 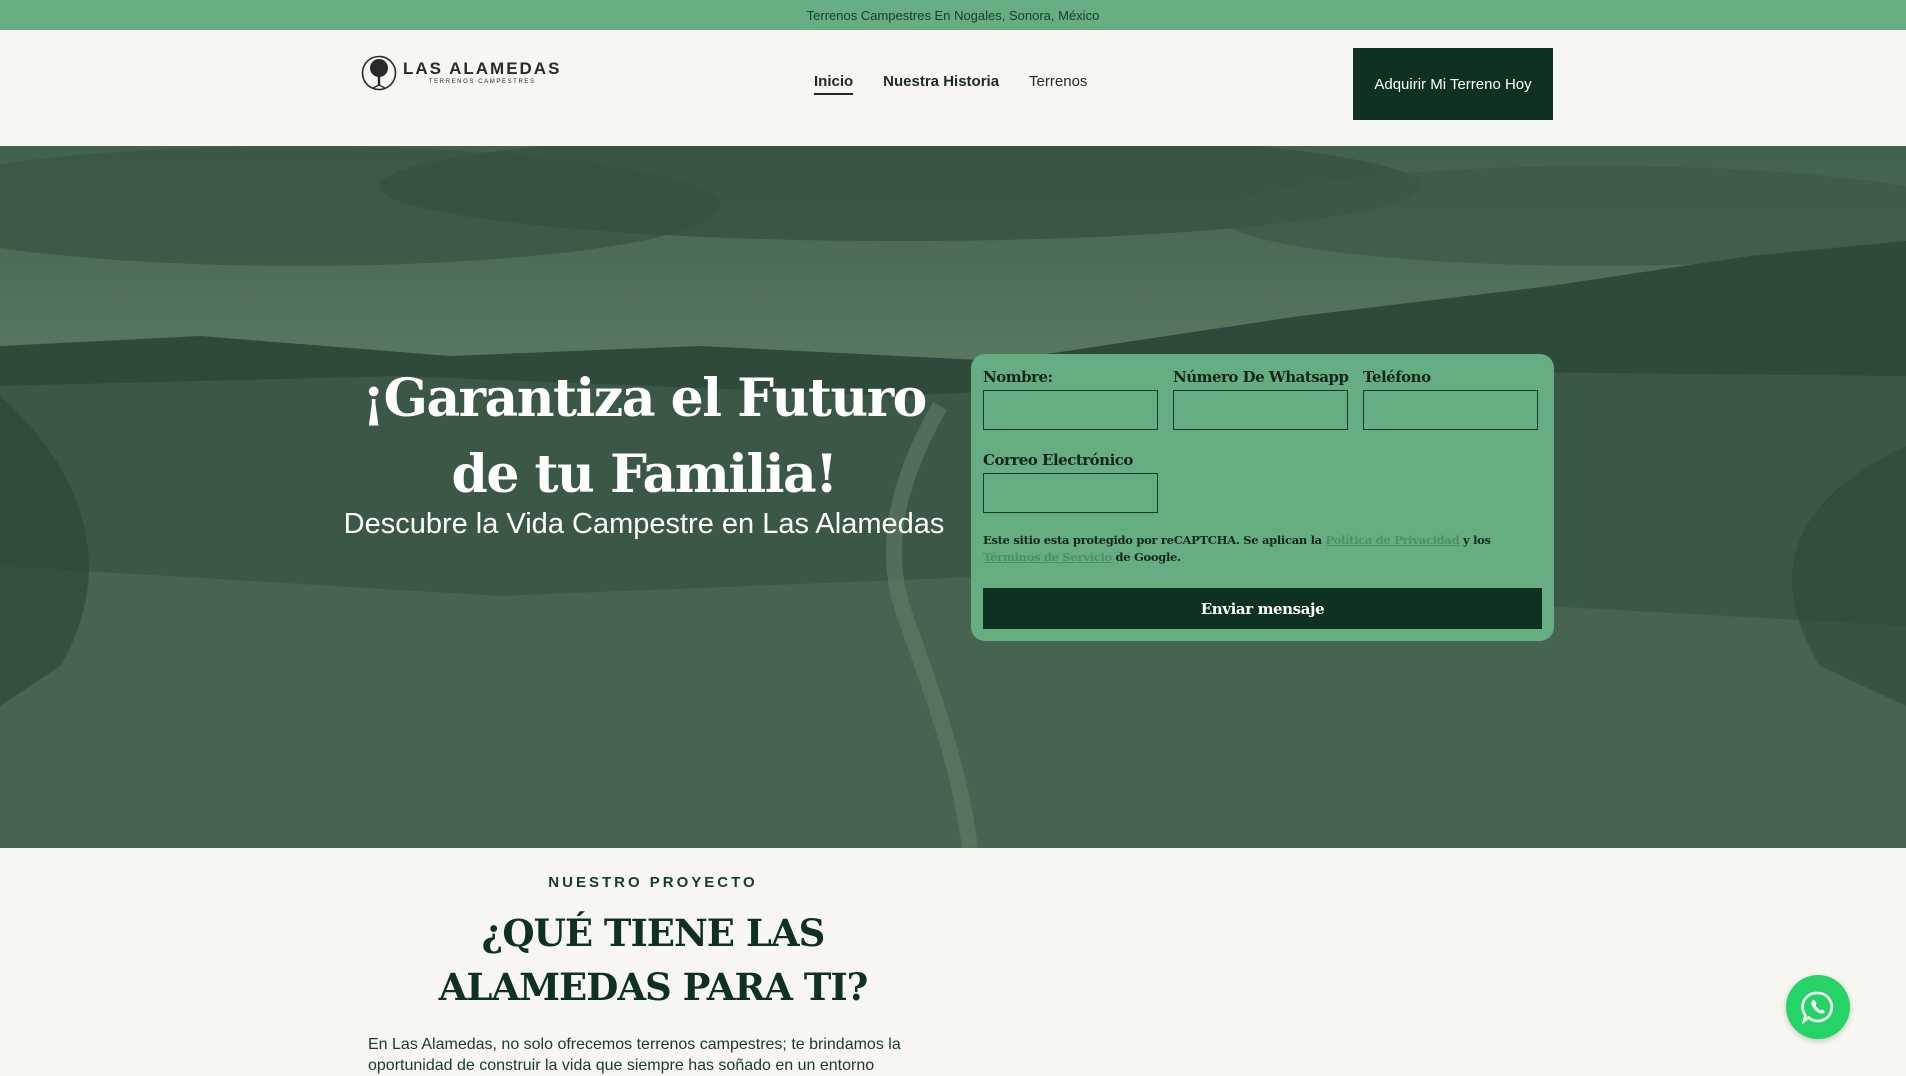 I want to click on logo: LAS ALAMEDAS TERRENOS CAMPESTRES, so click(x=461, y=73).